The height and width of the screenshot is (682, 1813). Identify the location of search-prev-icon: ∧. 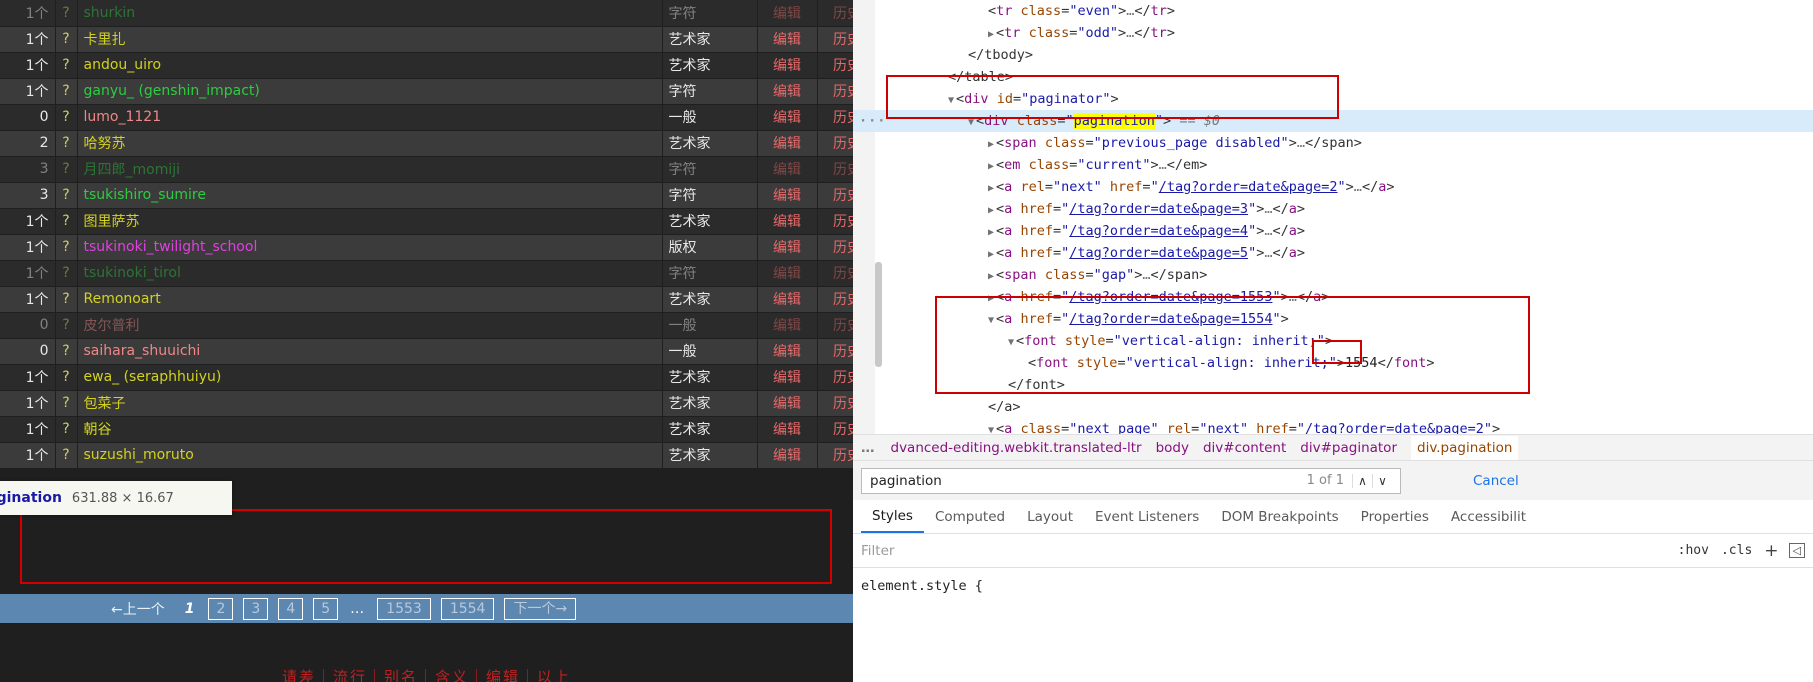
(1362, 480).